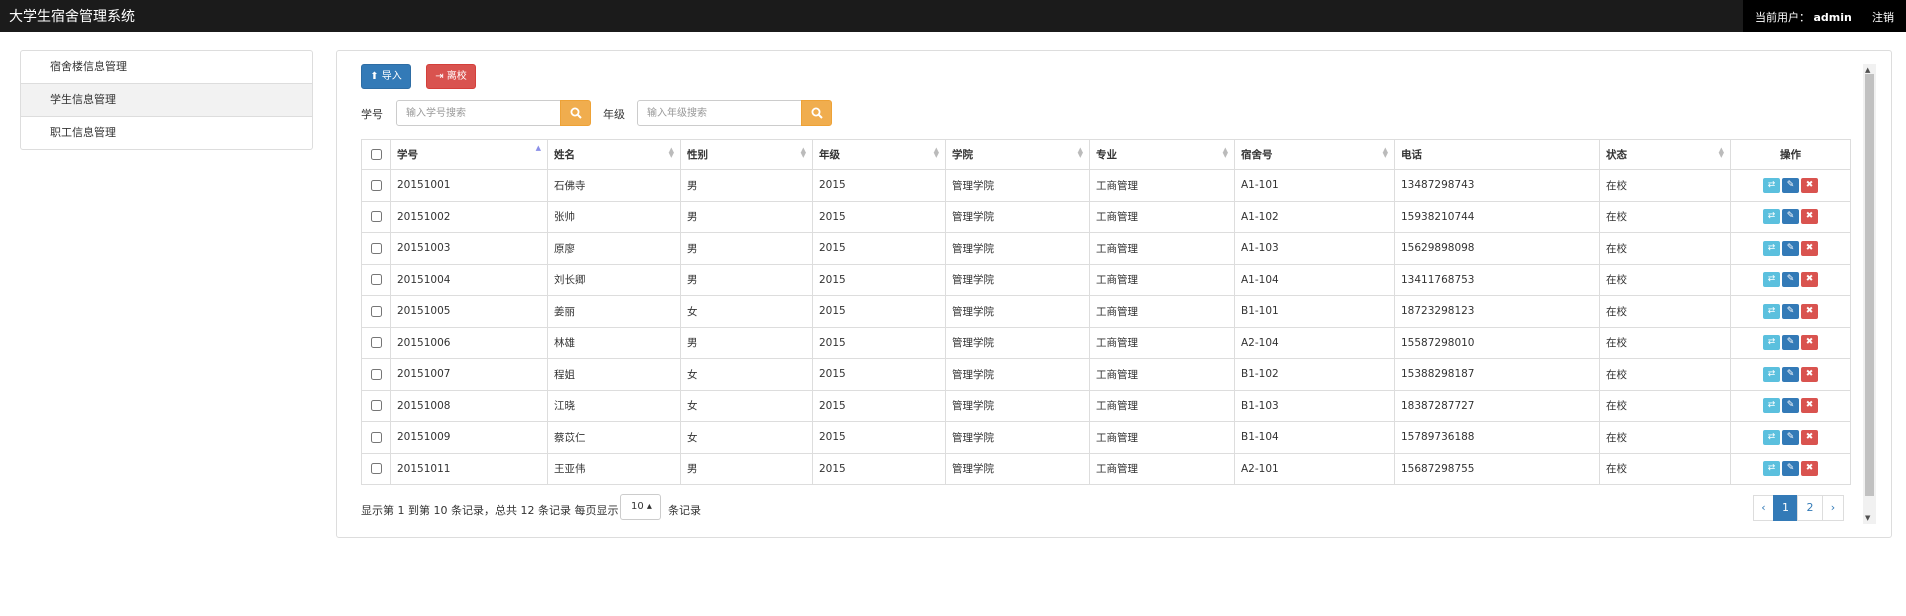  What do you see at coordinates (1314, 437) in the screenshot?
I see `cell-dorm: B1-104` at bounding box center [1314, 437].